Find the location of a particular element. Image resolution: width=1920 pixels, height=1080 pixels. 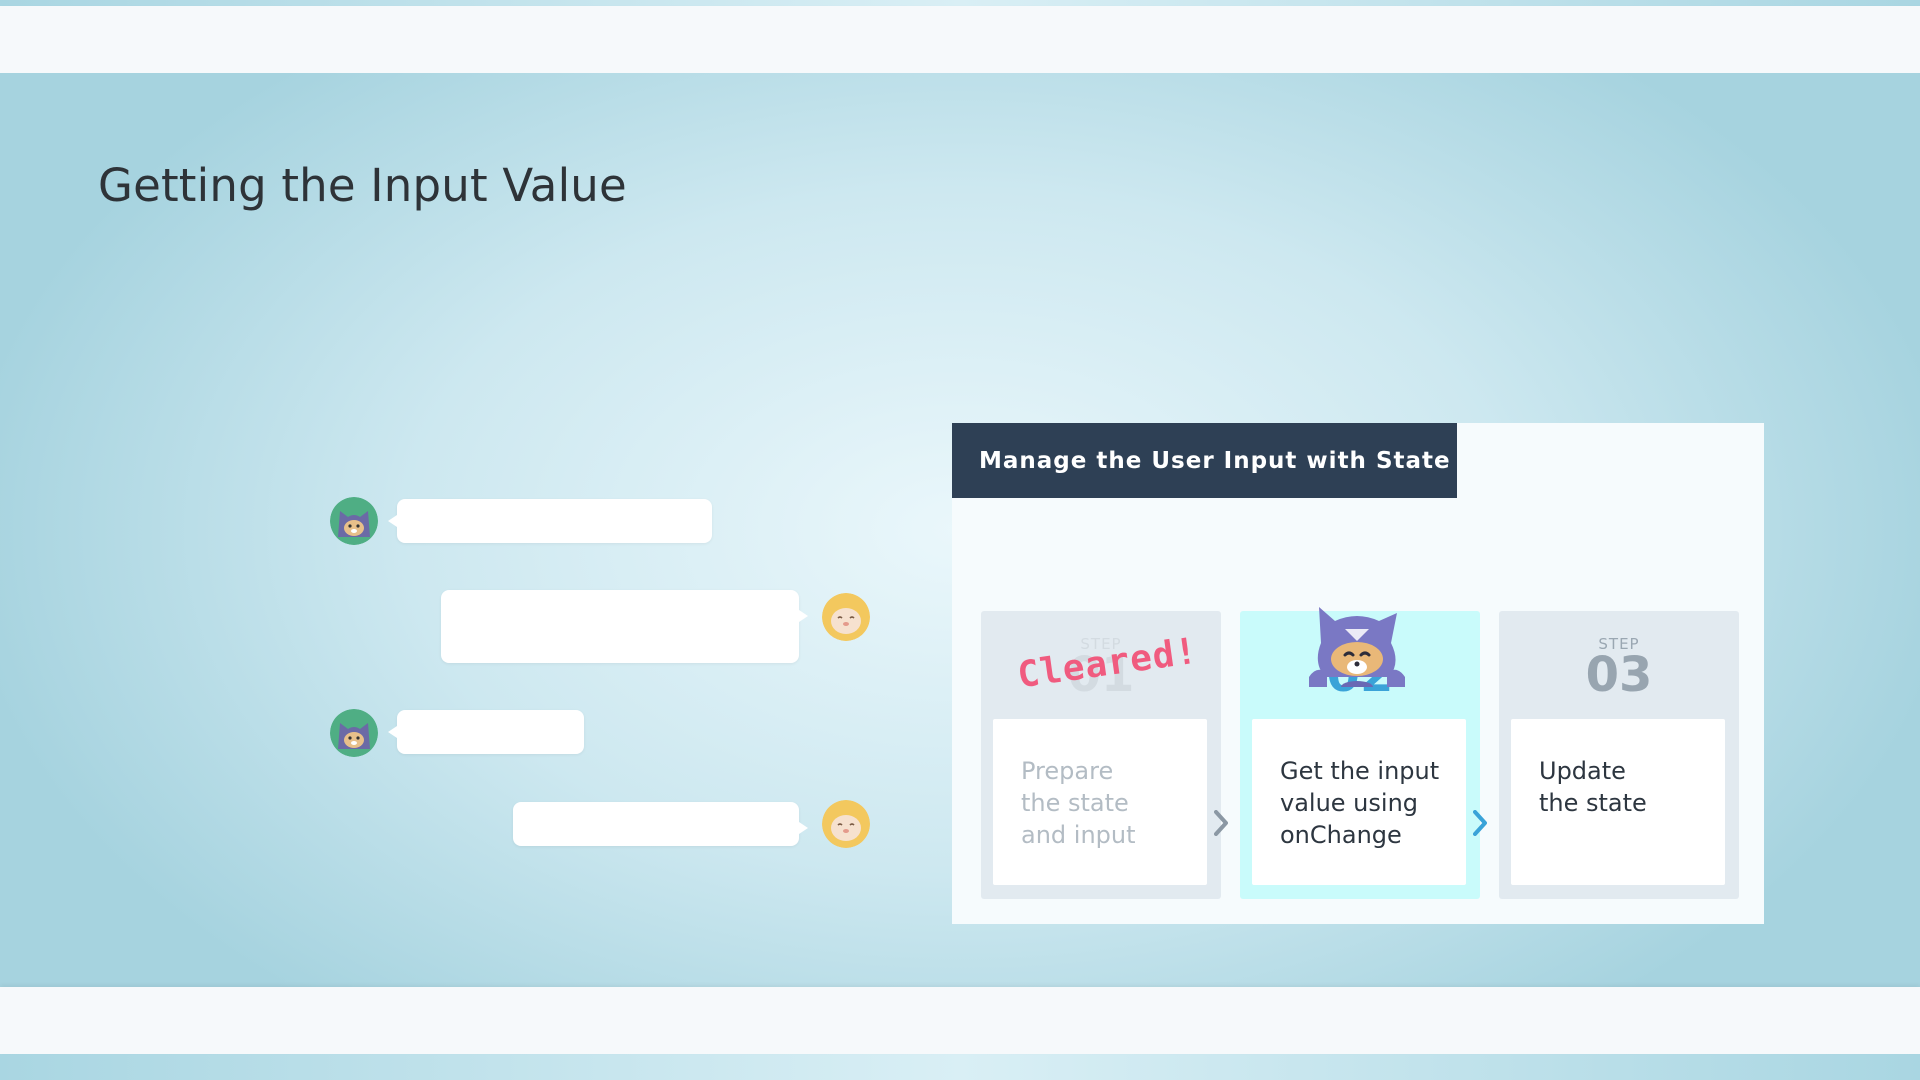

cat-mascot-icon is located at coordinates (1357, 647).